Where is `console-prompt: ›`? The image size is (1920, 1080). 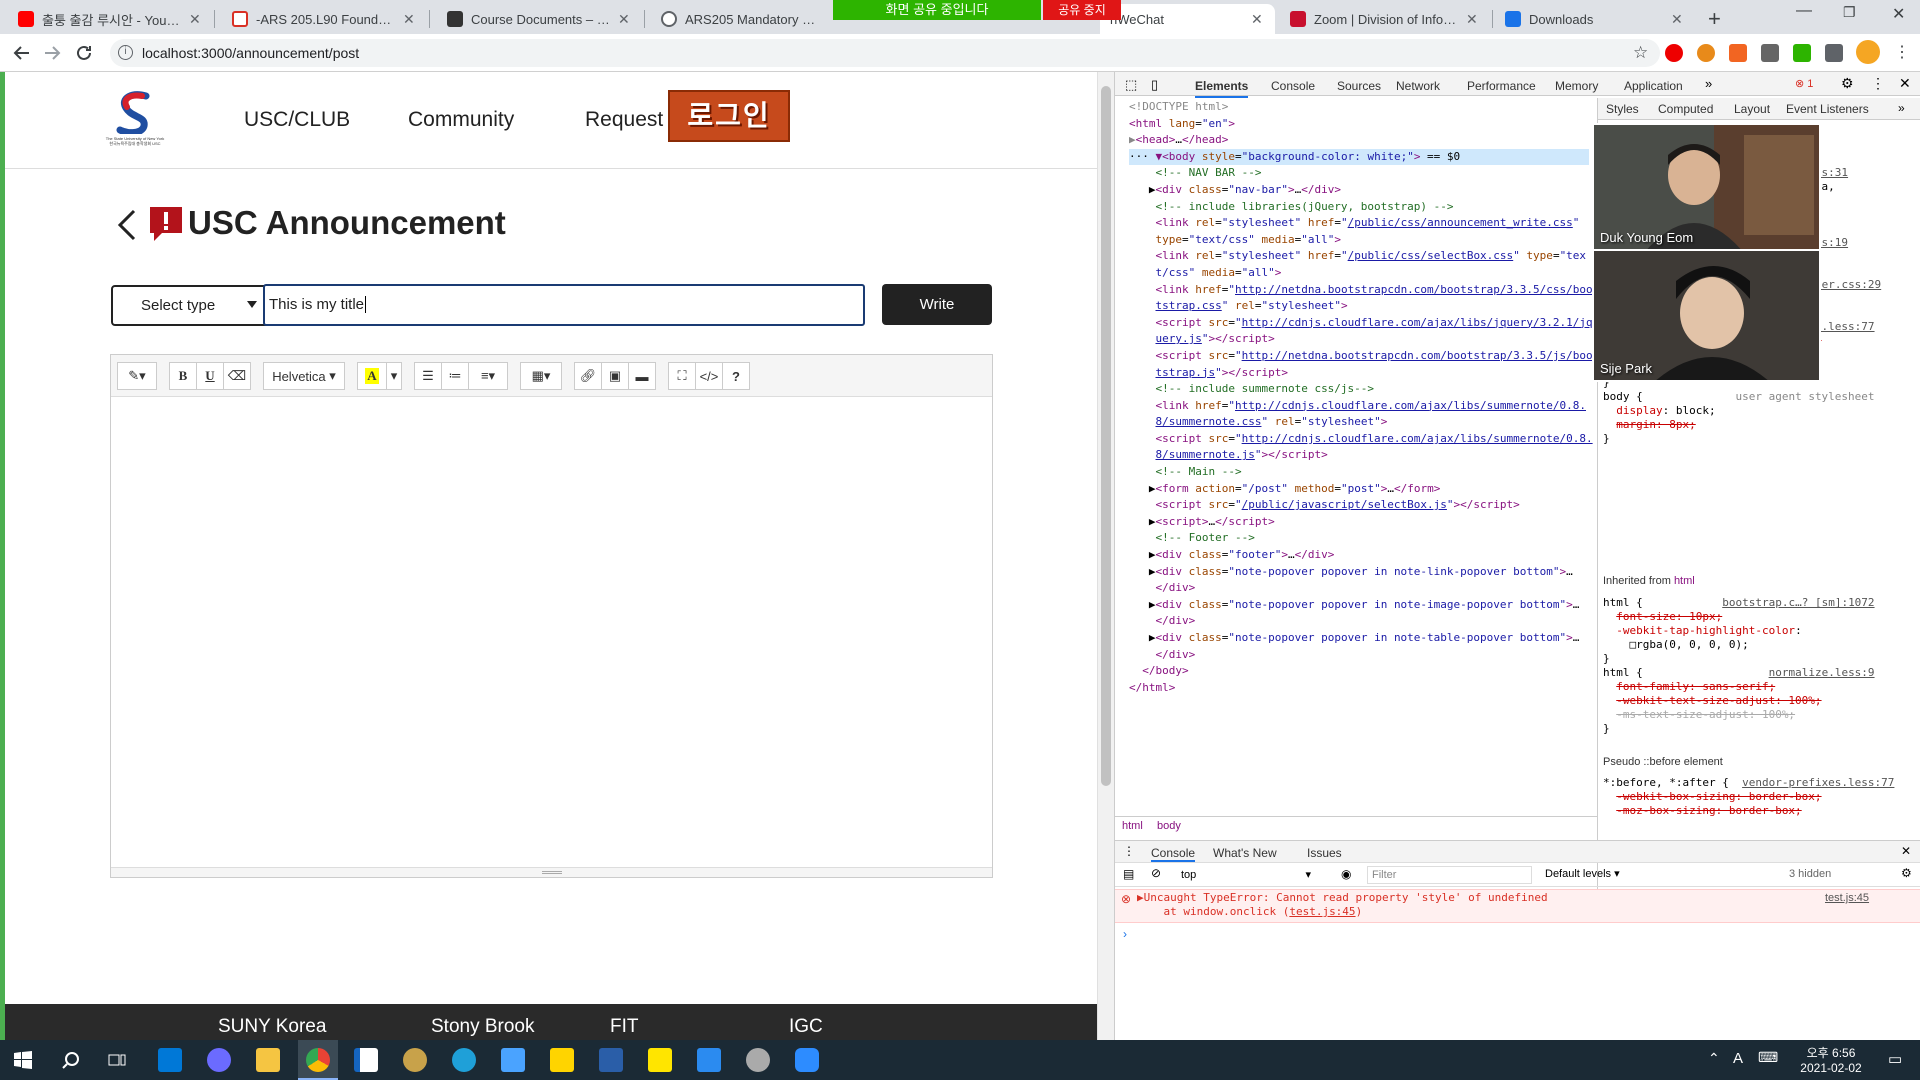 console-prompt: › is located at coordinates (1125, 934).